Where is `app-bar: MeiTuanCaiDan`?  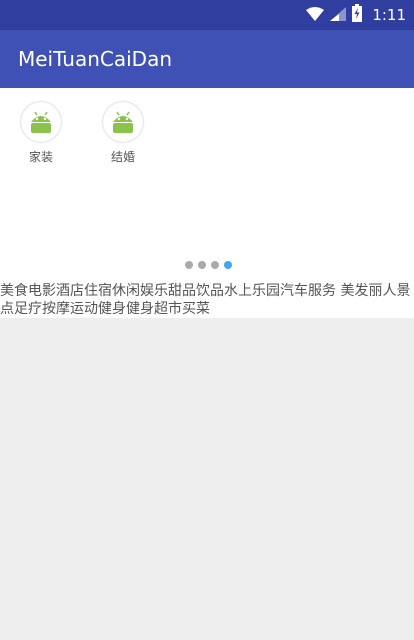 app-bar: MeiTuanCaiDan is located at coordinates (207, 59).